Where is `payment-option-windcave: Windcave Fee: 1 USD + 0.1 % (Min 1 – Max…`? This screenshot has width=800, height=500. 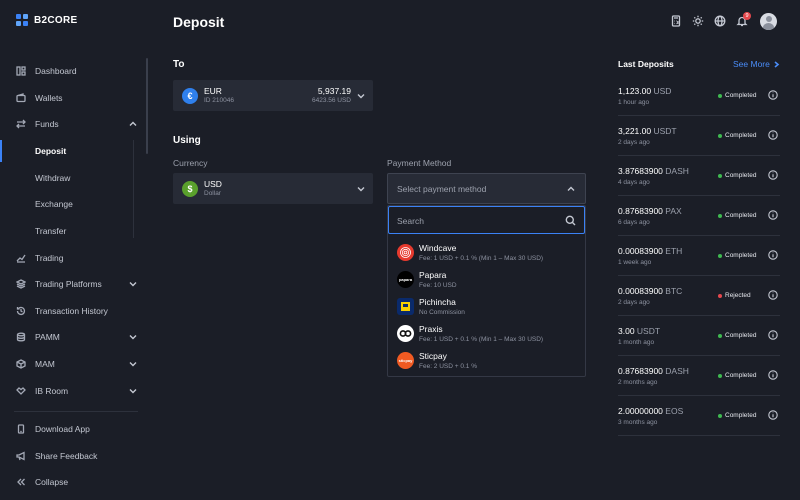
payment-option-windcave: Windcave Fee: 1 USD + 0.1 % (Min 1 – Max… is located at coordinates (486, 254).